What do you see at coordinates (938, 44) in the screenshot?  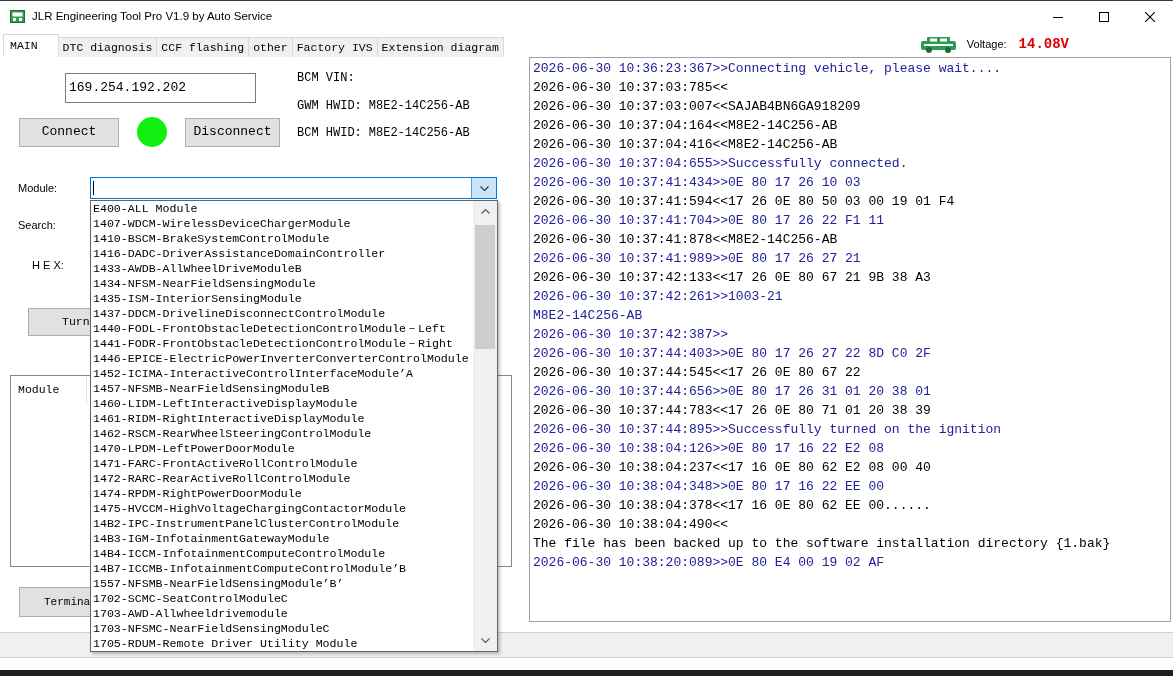 I see `vehicle-icon` at bounding box center [938, 44].